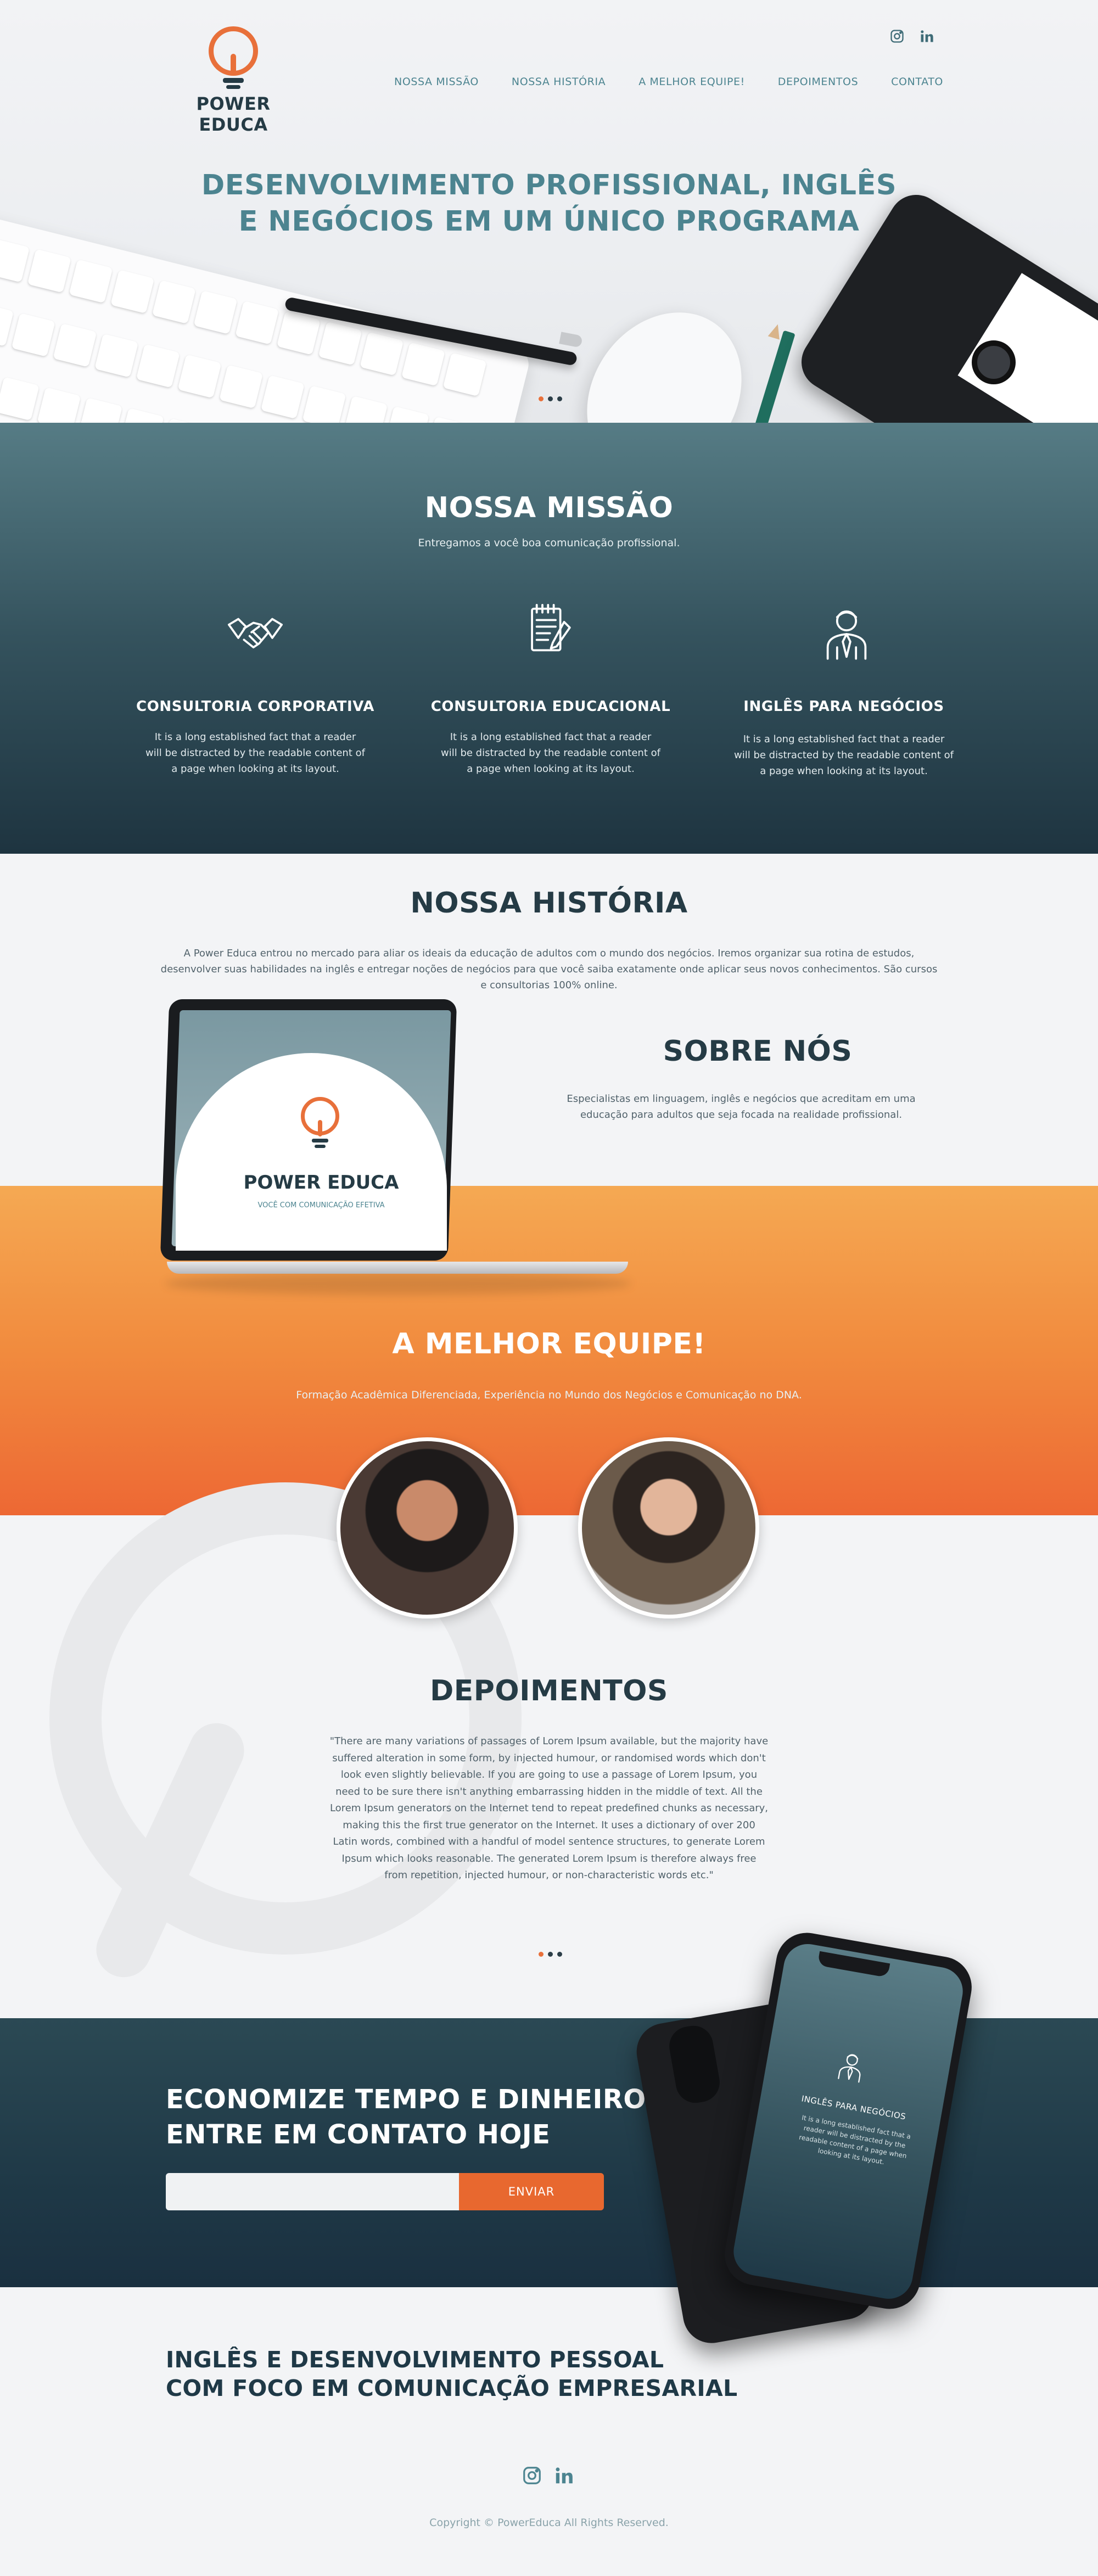  Describe the element at coordinates (758, 1051) in the screenshot. I see `sobre-title: SOBRE NÓS` at that location.